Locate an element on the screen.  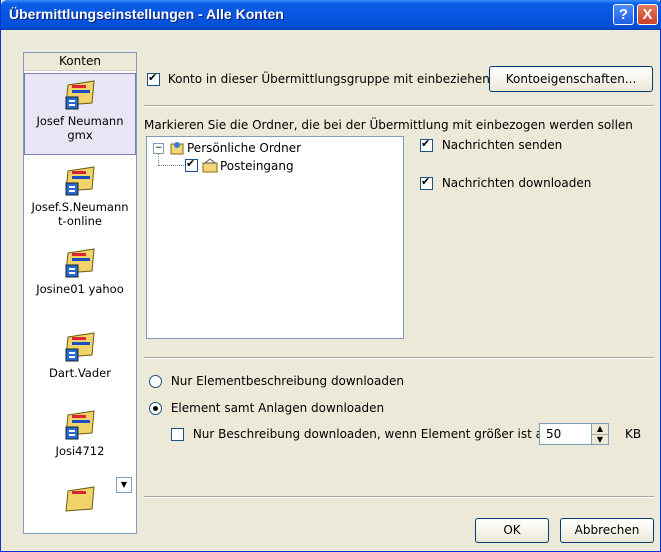
spinner-buttons: ▲ ▼ is located at coordinates (599, 434).